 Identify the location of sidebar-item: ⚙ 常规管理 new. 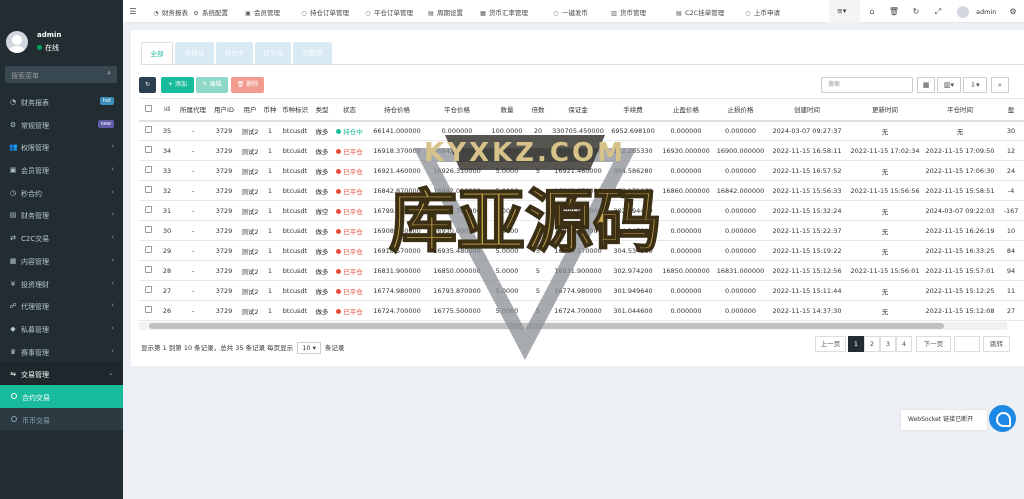
(61, 124).